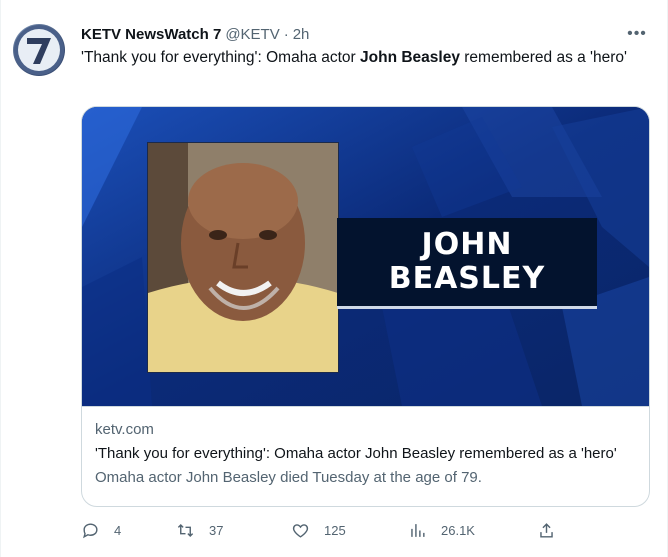 This screenshot has width=668, height=557. I want to click on tweet-actions: 4 37 125 26.1K, so click(331, 530).